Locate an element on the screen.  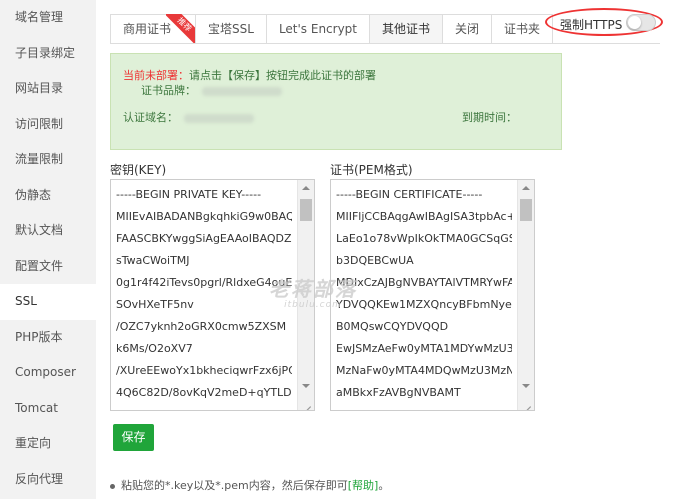
code-line: B0MQswCQYDVQQD is located at coordinates (392, 326).